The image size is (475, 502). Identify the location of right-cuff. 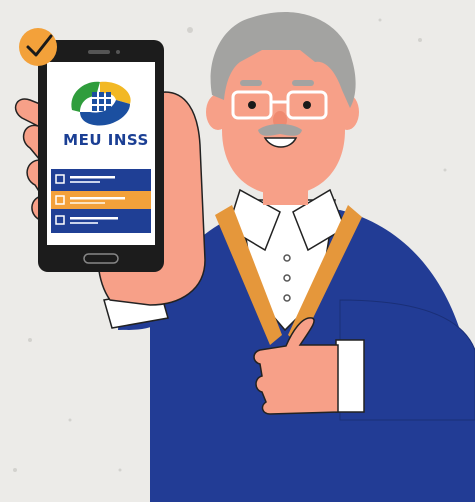
(350, 376).